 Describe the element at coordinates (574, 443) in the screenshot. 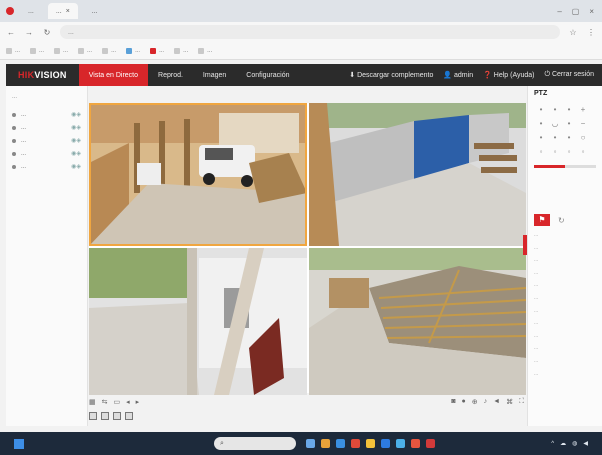

I see `network-icon: ◍` at that location.